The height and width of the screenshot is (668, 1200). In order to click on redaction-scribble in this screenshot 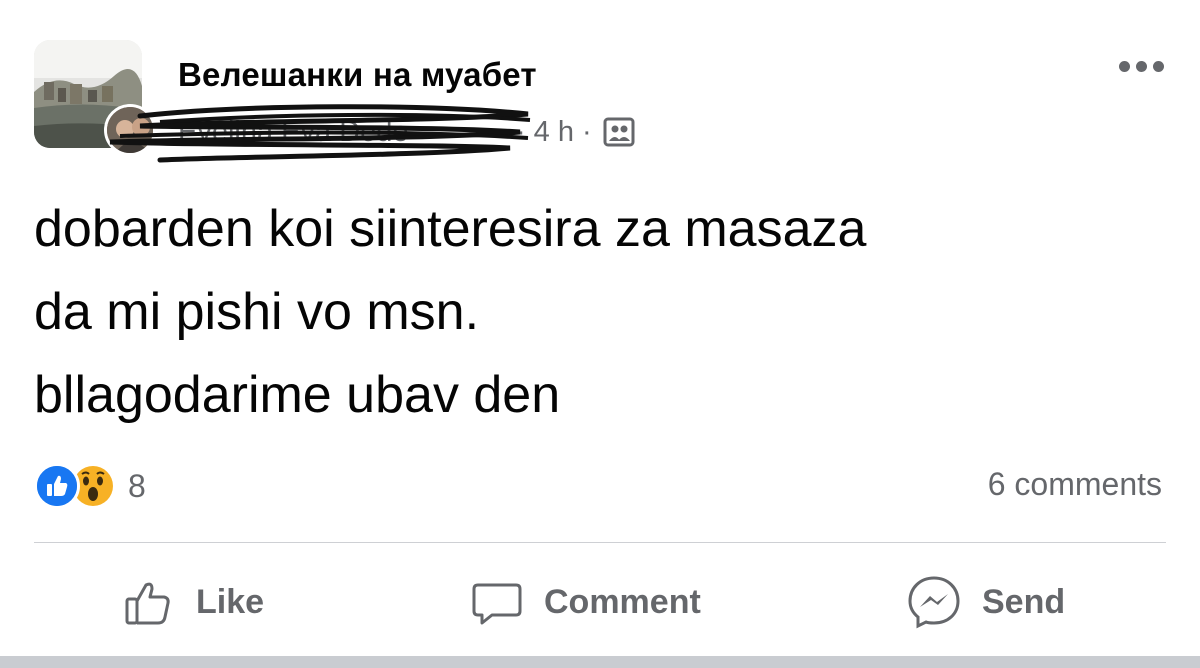, I will do `click(320, 133)`.